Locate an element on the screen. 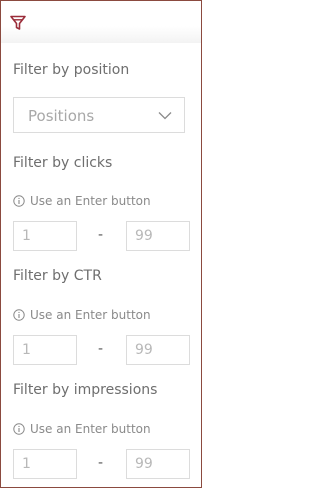 This screenshot has height=488, width=320. filters-toolbar is located at coordinates (101, 22).